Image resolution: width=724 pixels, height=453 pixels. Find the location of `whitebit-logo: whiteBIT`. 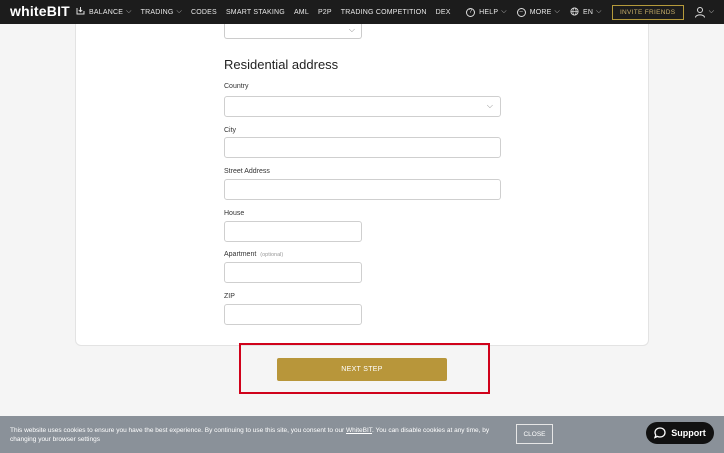

whitebit-logo: whiteBIT is located at coordinates (40, 11).